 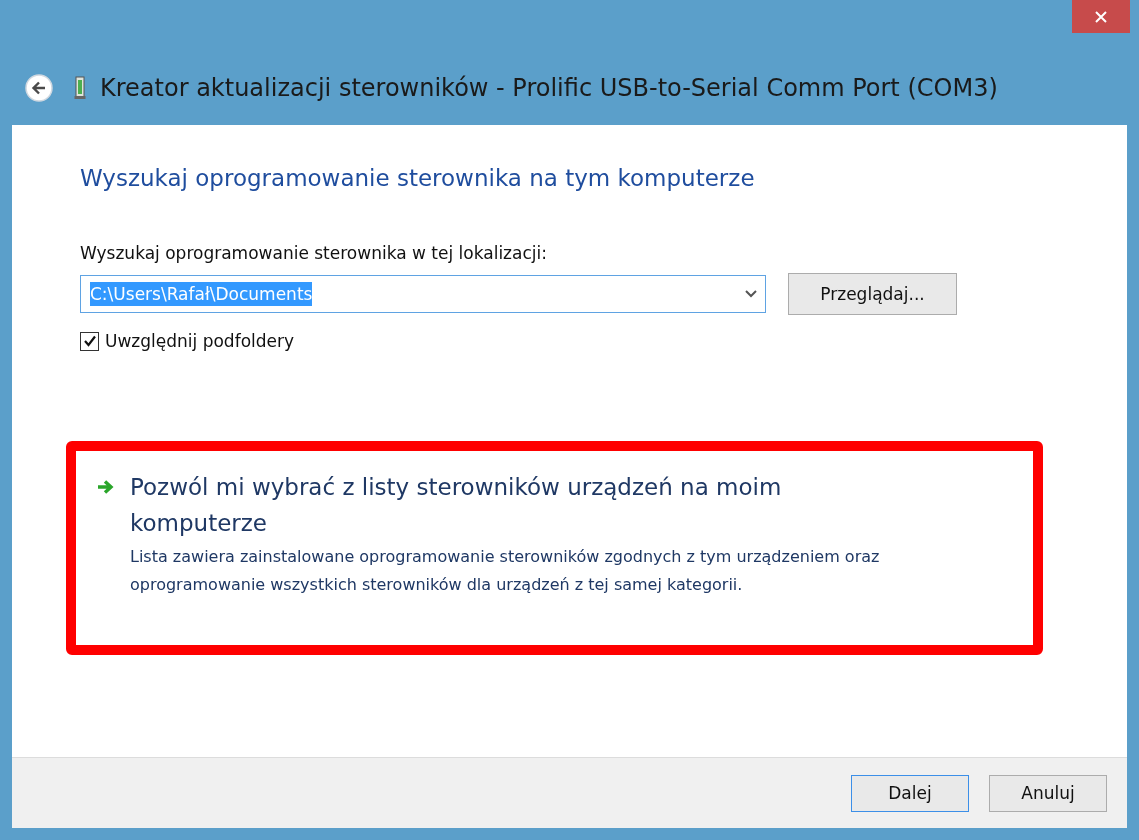 What do you see at coordinates (505, 571) in the screenshot?
I see `option-description: Lista zawiera zainstalowane oprogramowanie sterowników zgodnych z tym urządzeniem oraz oprogramowanie wszystkich sterowników dla urządzeń z tej samej kategorii.` at bounding box center [505, 571].